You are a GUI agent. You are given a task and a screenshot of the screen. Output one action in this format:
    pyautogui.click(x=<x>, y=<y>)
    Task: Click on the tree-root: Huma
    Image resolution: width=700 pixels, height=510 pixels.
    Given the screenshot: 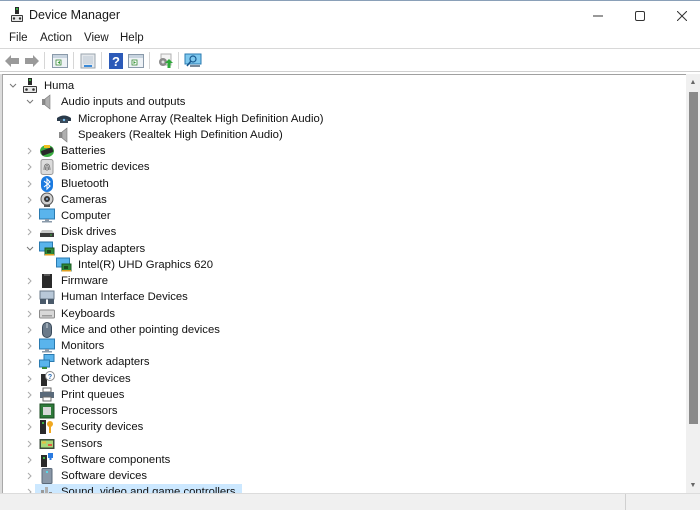 What is the action you would take?
    pyautogui.click(x=44, y=86)
    